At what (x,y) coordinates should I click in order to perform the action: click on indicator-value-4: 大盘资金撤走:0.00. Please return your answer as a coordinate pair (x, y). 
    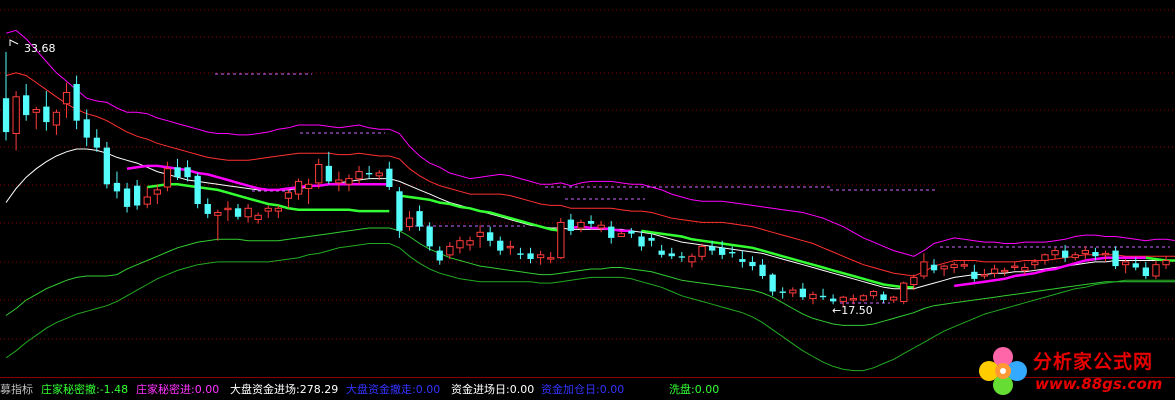
    Looking at the image, I should click on (393, 389).